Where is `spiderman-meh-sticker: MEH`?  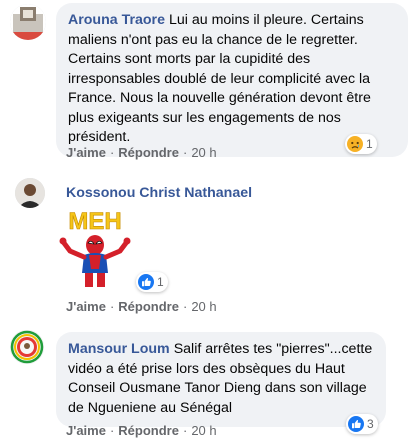 spiderman-meh-sticker: MEH is located at coordinates (95, 247).